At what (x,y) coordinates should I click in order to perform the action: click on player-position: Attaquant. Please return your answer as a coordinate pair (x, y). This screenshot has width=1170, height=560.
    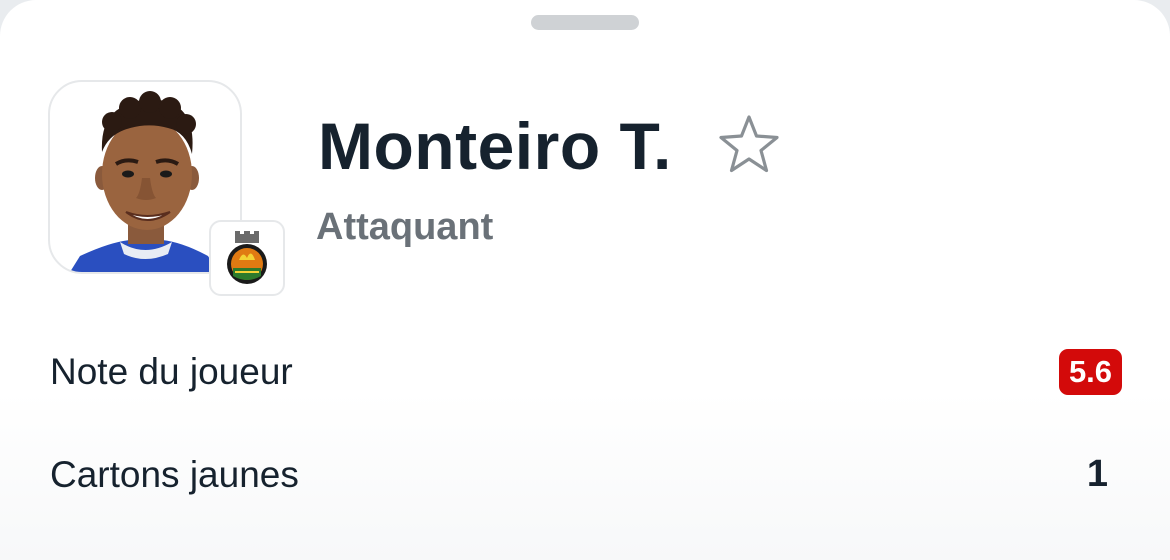
    Looking at the image, I should click on (405, 227).